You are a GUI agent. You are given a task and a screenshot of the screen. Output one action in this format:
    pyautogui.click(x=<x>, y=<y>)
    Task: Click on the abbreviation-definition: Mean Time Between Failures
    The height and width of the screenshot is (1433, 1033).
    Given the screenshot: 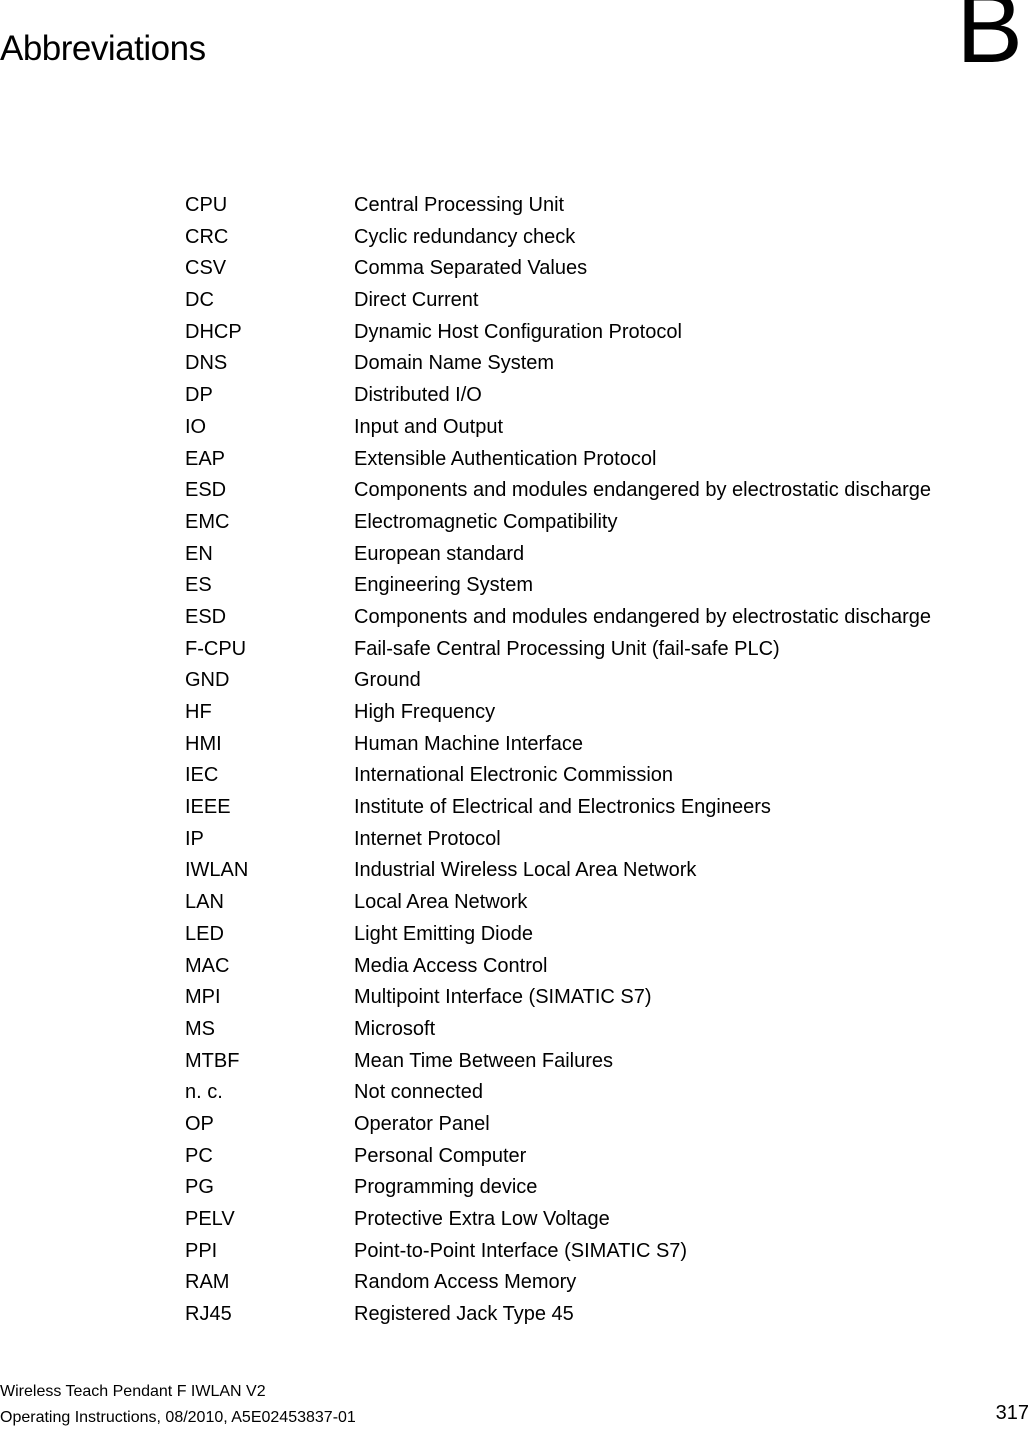 What is the action you would take?
    pyautogui.click(x=484, y=1060)
    